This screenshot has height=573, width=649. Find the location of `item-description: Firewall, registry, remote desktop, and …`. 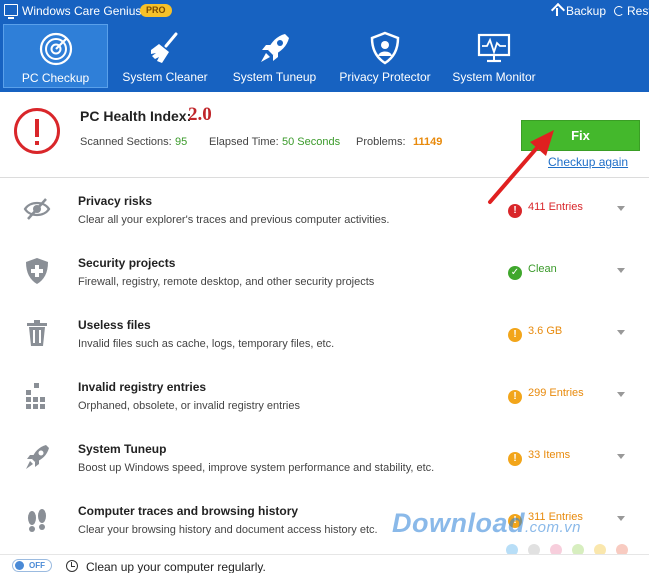

item-description: Firewall, registry, remote desktop, and … is located at coordinates (226, 282).